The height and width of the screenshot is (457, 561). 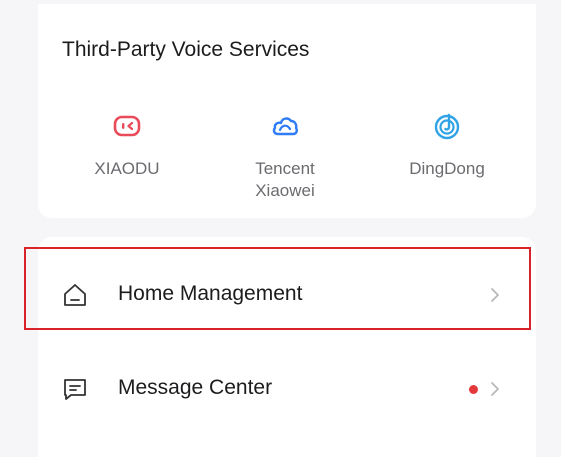 I want to click on dingdong-icon, so click(x=447, y=126).